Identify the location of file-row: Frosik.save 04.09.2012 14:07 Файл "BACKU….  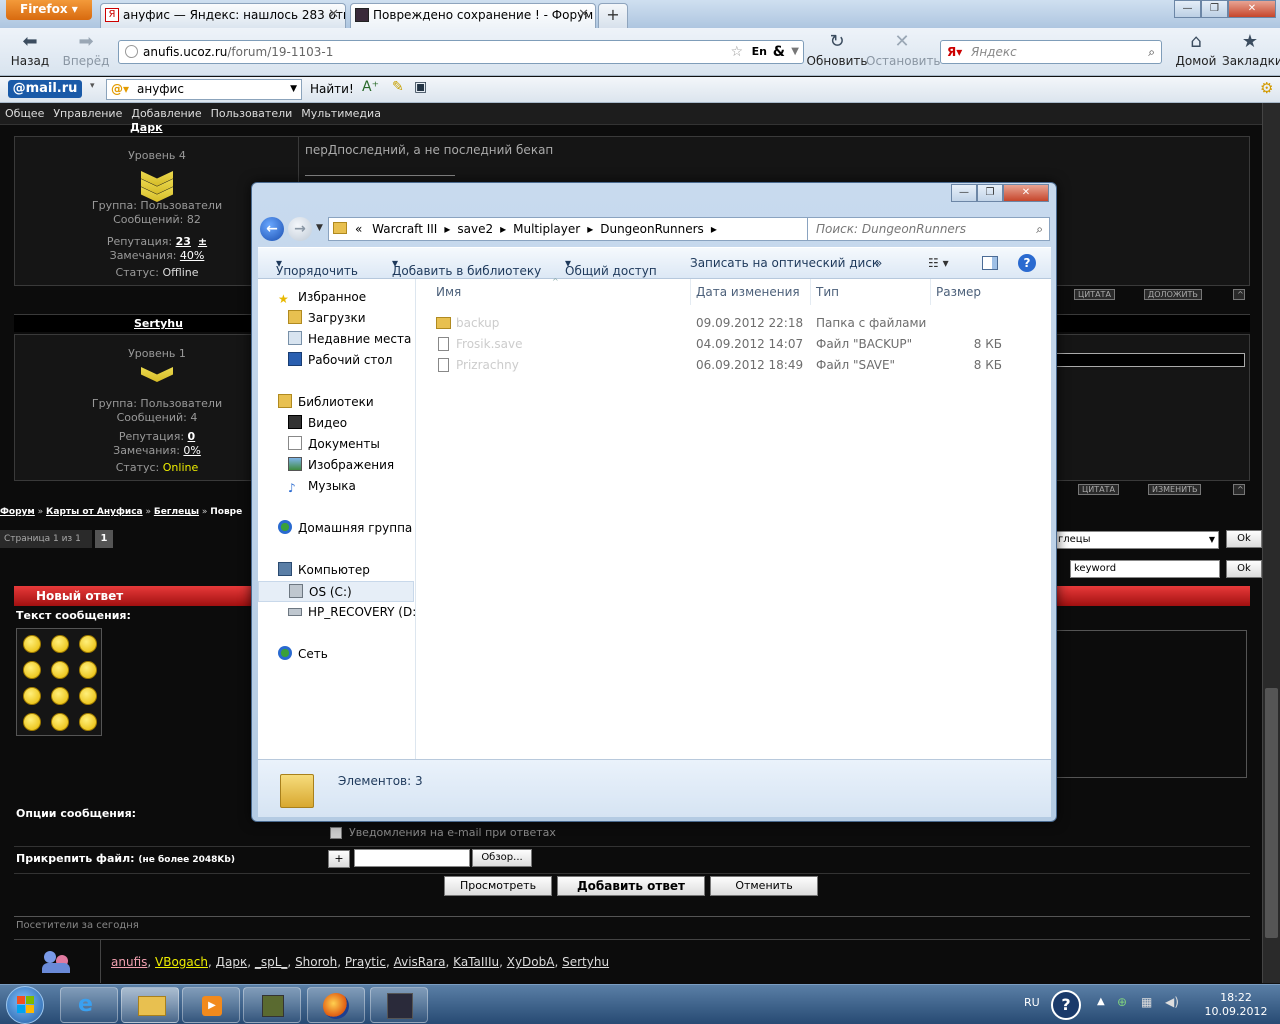
(732, 344).